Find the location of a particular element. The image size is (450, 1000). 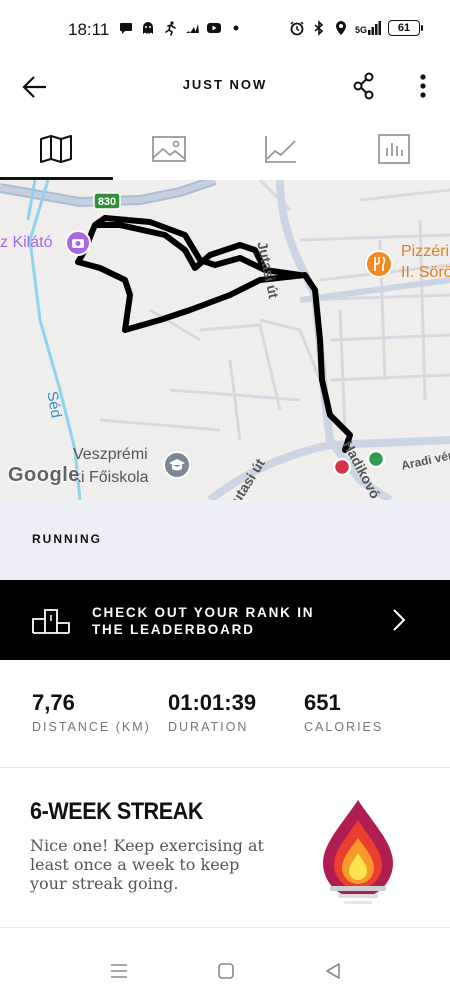

runner-icon is located at coordinates (170, 28).